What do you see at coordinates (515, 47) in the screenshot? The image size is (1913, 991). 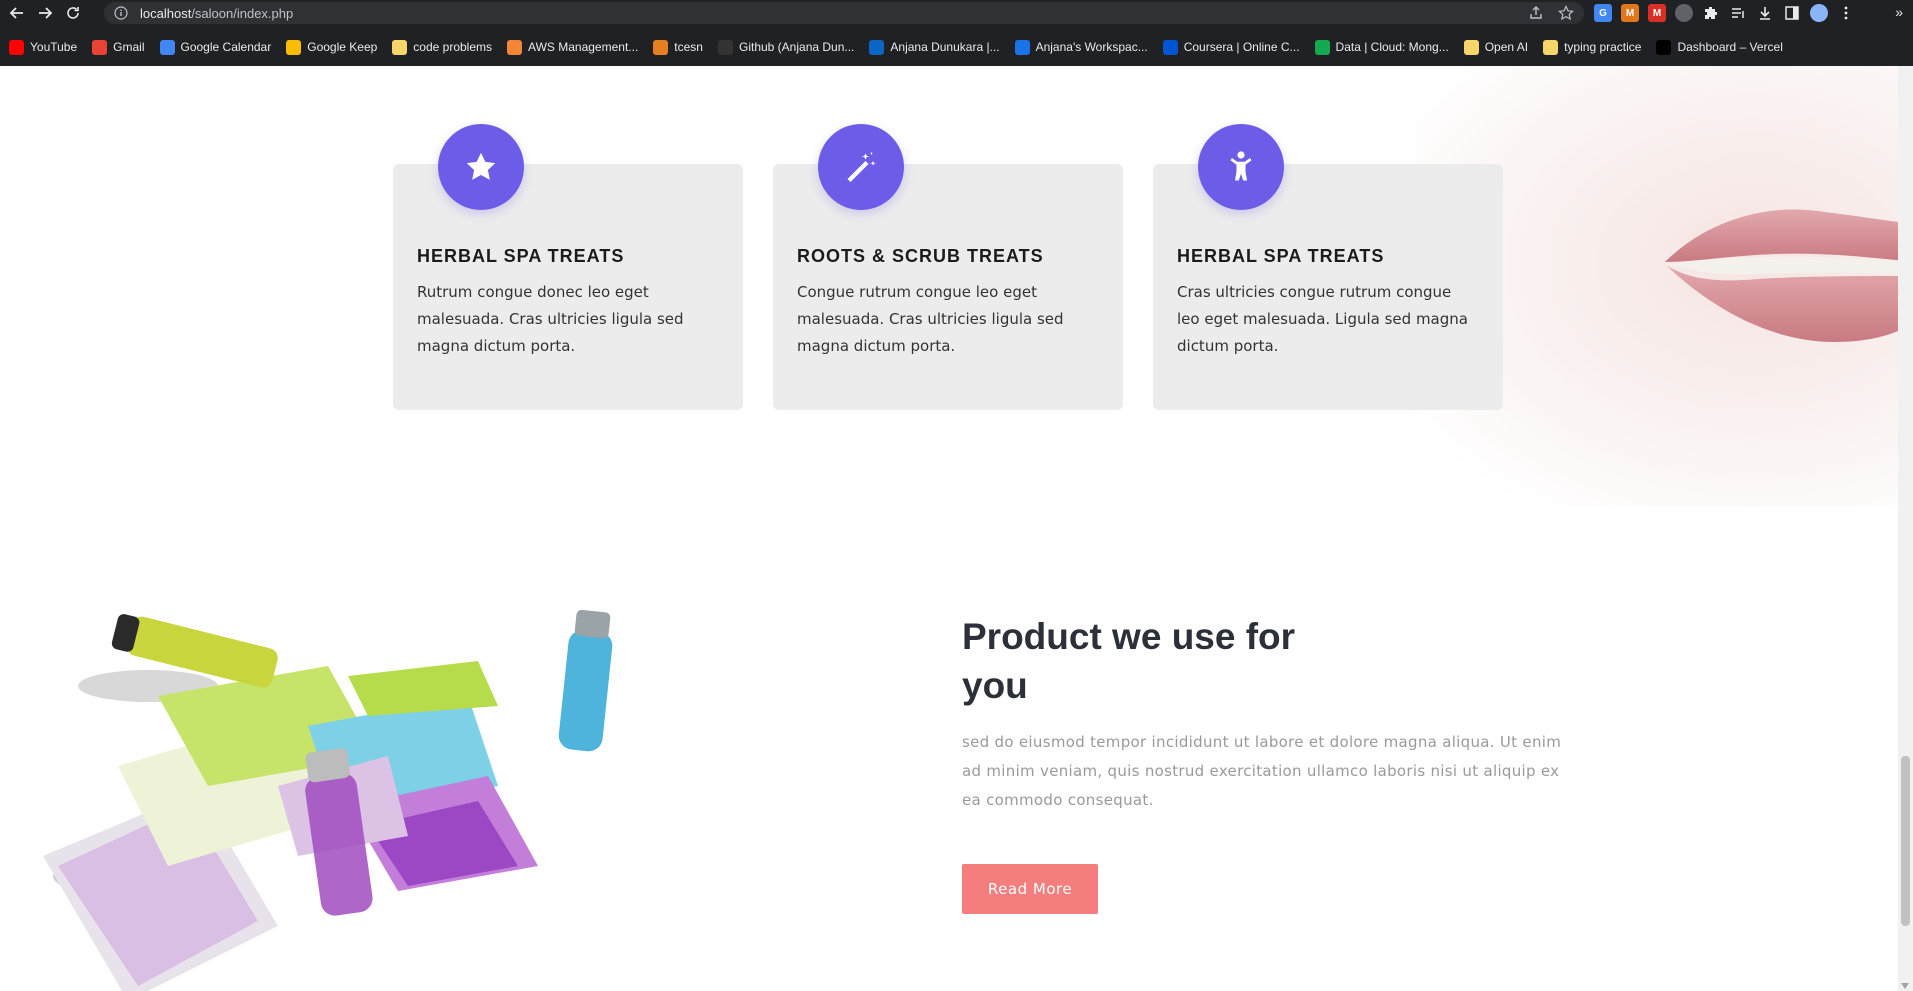 I see `aws-icon` at bounding box center [515, 47].